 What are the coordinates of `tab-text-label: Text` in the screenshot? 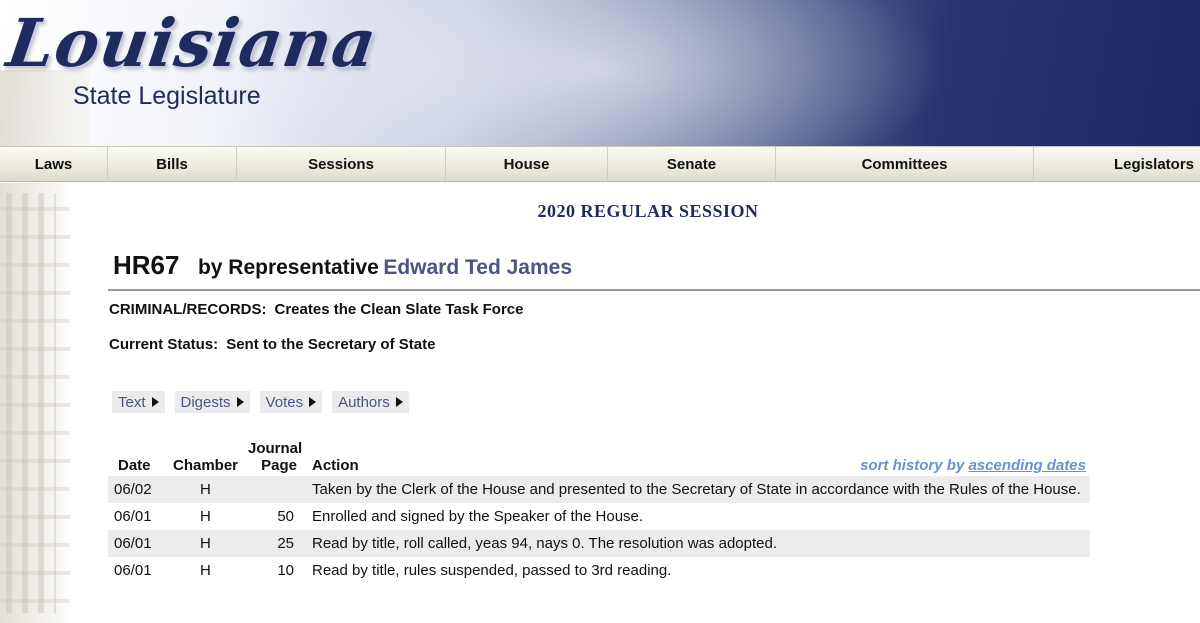 It's located at (132, 402).